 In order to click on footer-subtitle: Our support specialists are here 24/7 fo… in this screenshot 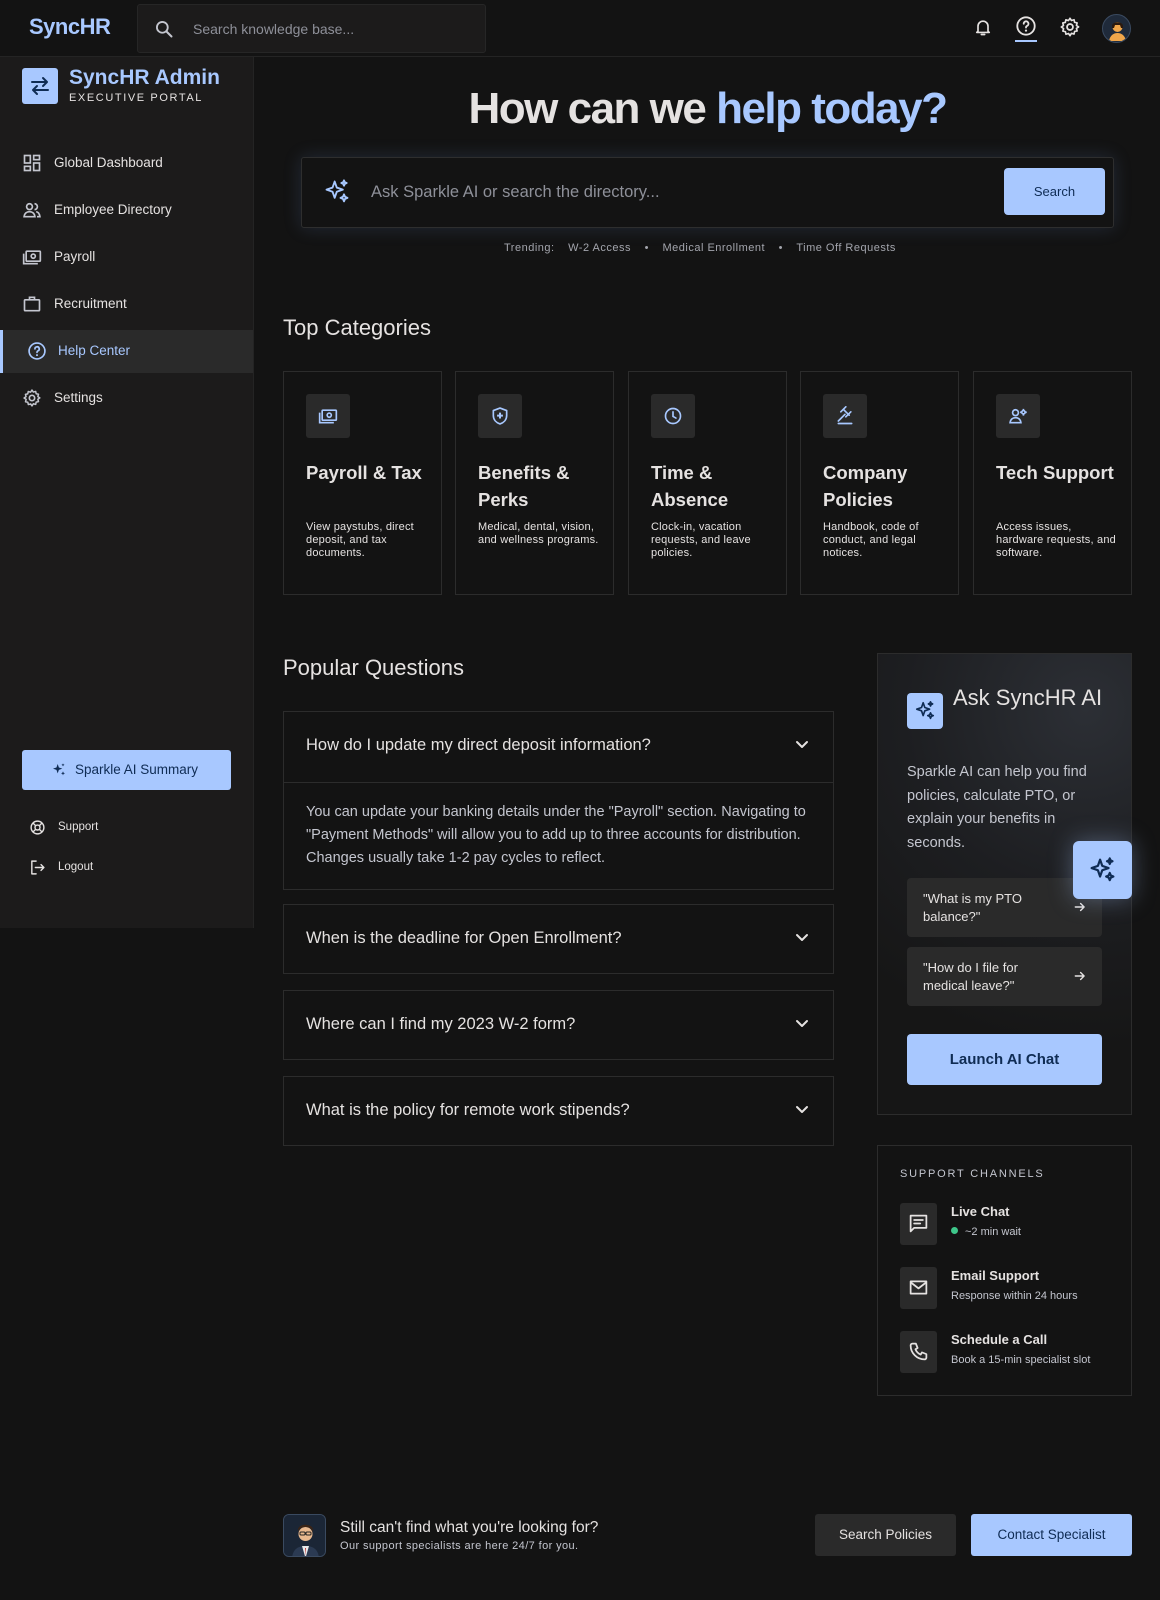, I will do `click(459, 1546)`.